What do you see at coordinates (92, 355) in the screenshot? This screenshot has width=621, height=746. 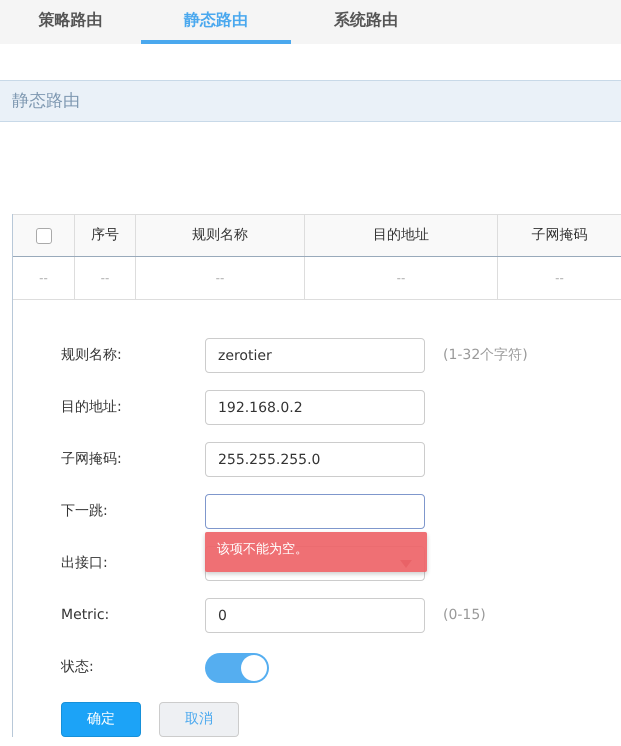 I see `field-label: 规则名称:` at bounding box center [92, 355].